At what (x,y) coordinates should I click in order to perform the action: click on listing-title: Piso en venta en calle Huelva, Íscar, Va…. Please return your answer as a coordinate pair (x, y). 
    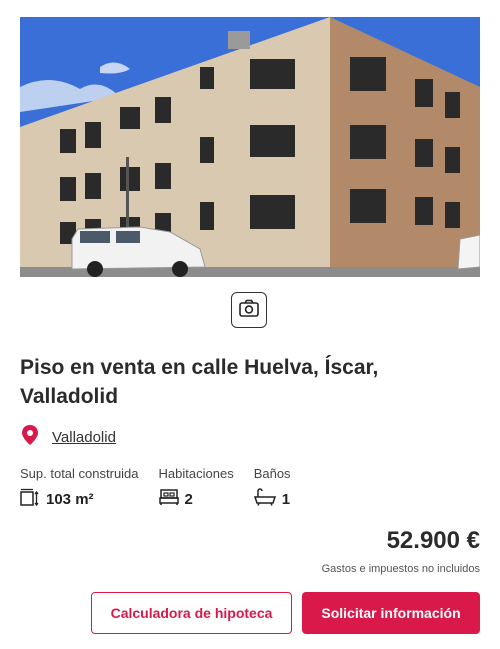
    Looking at the image, I should click on (199, 382).